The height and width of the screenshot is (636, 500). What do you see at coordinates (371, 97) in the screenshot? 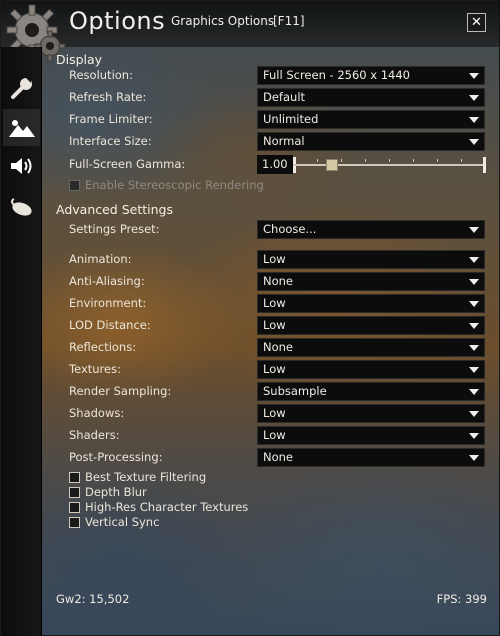
I see `refresh-rate-dropdown: Default` at bounding box center [371, 97].